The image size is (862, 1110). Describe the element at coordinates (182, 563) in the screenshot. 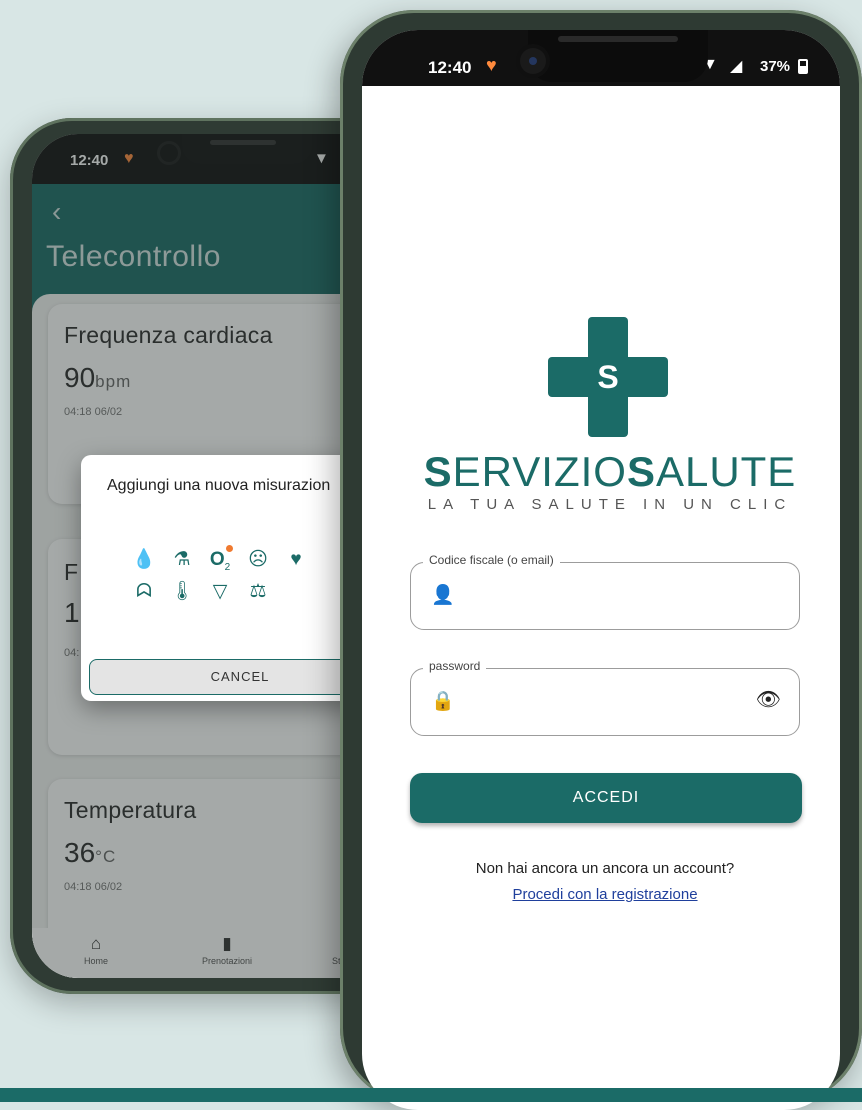

I see `insulin-syringe-icon: ⚗` at that location.